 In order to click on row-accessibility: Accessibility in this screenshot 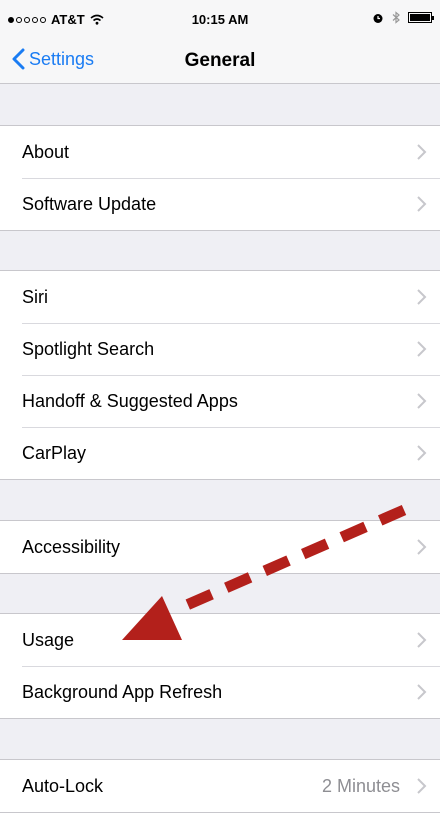, I will do `click(220, 547)`.